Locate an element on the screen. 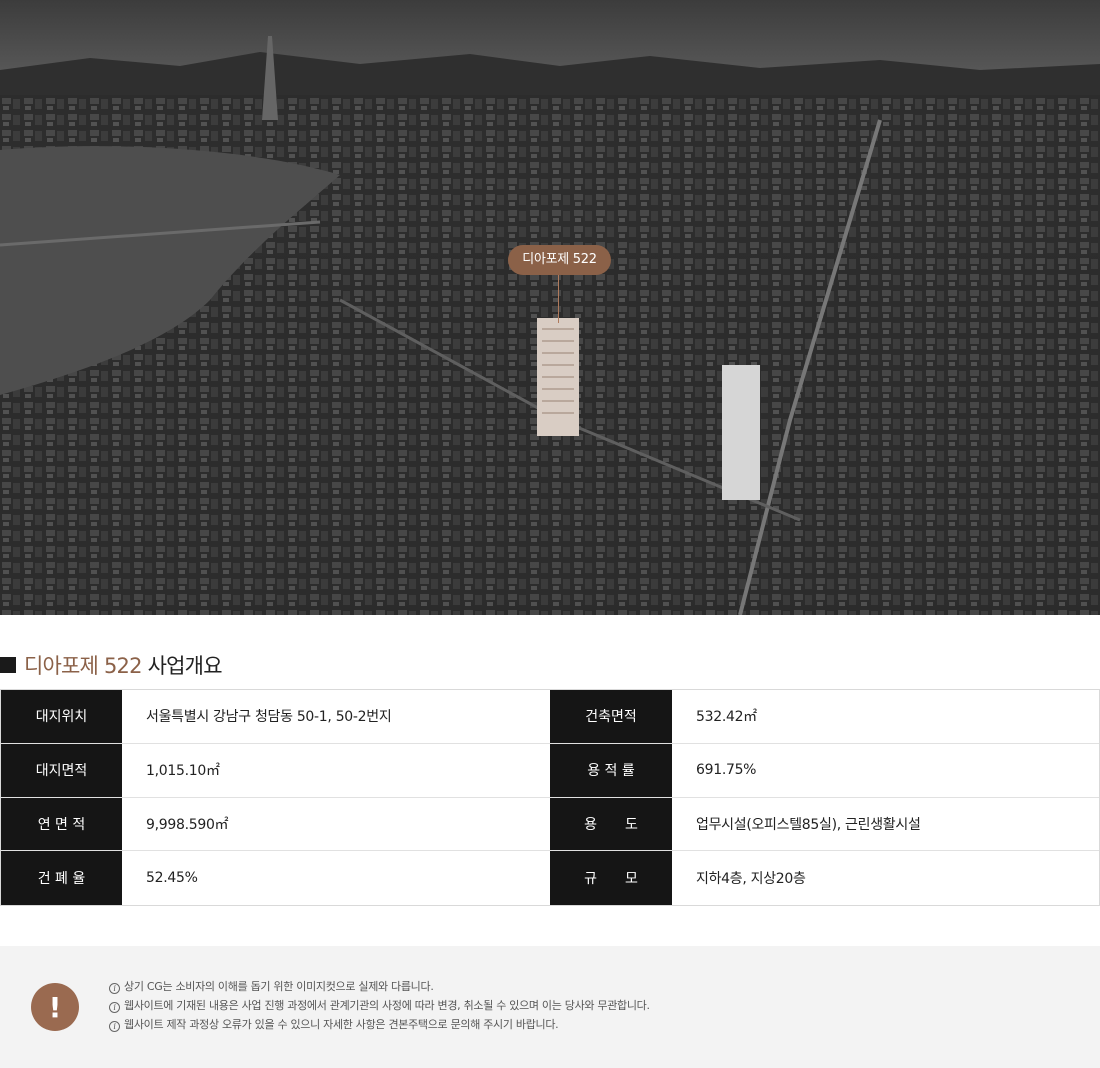 This screenshot has height=1068, width=1100. title-square-icon is located at coordinates (8, 665).